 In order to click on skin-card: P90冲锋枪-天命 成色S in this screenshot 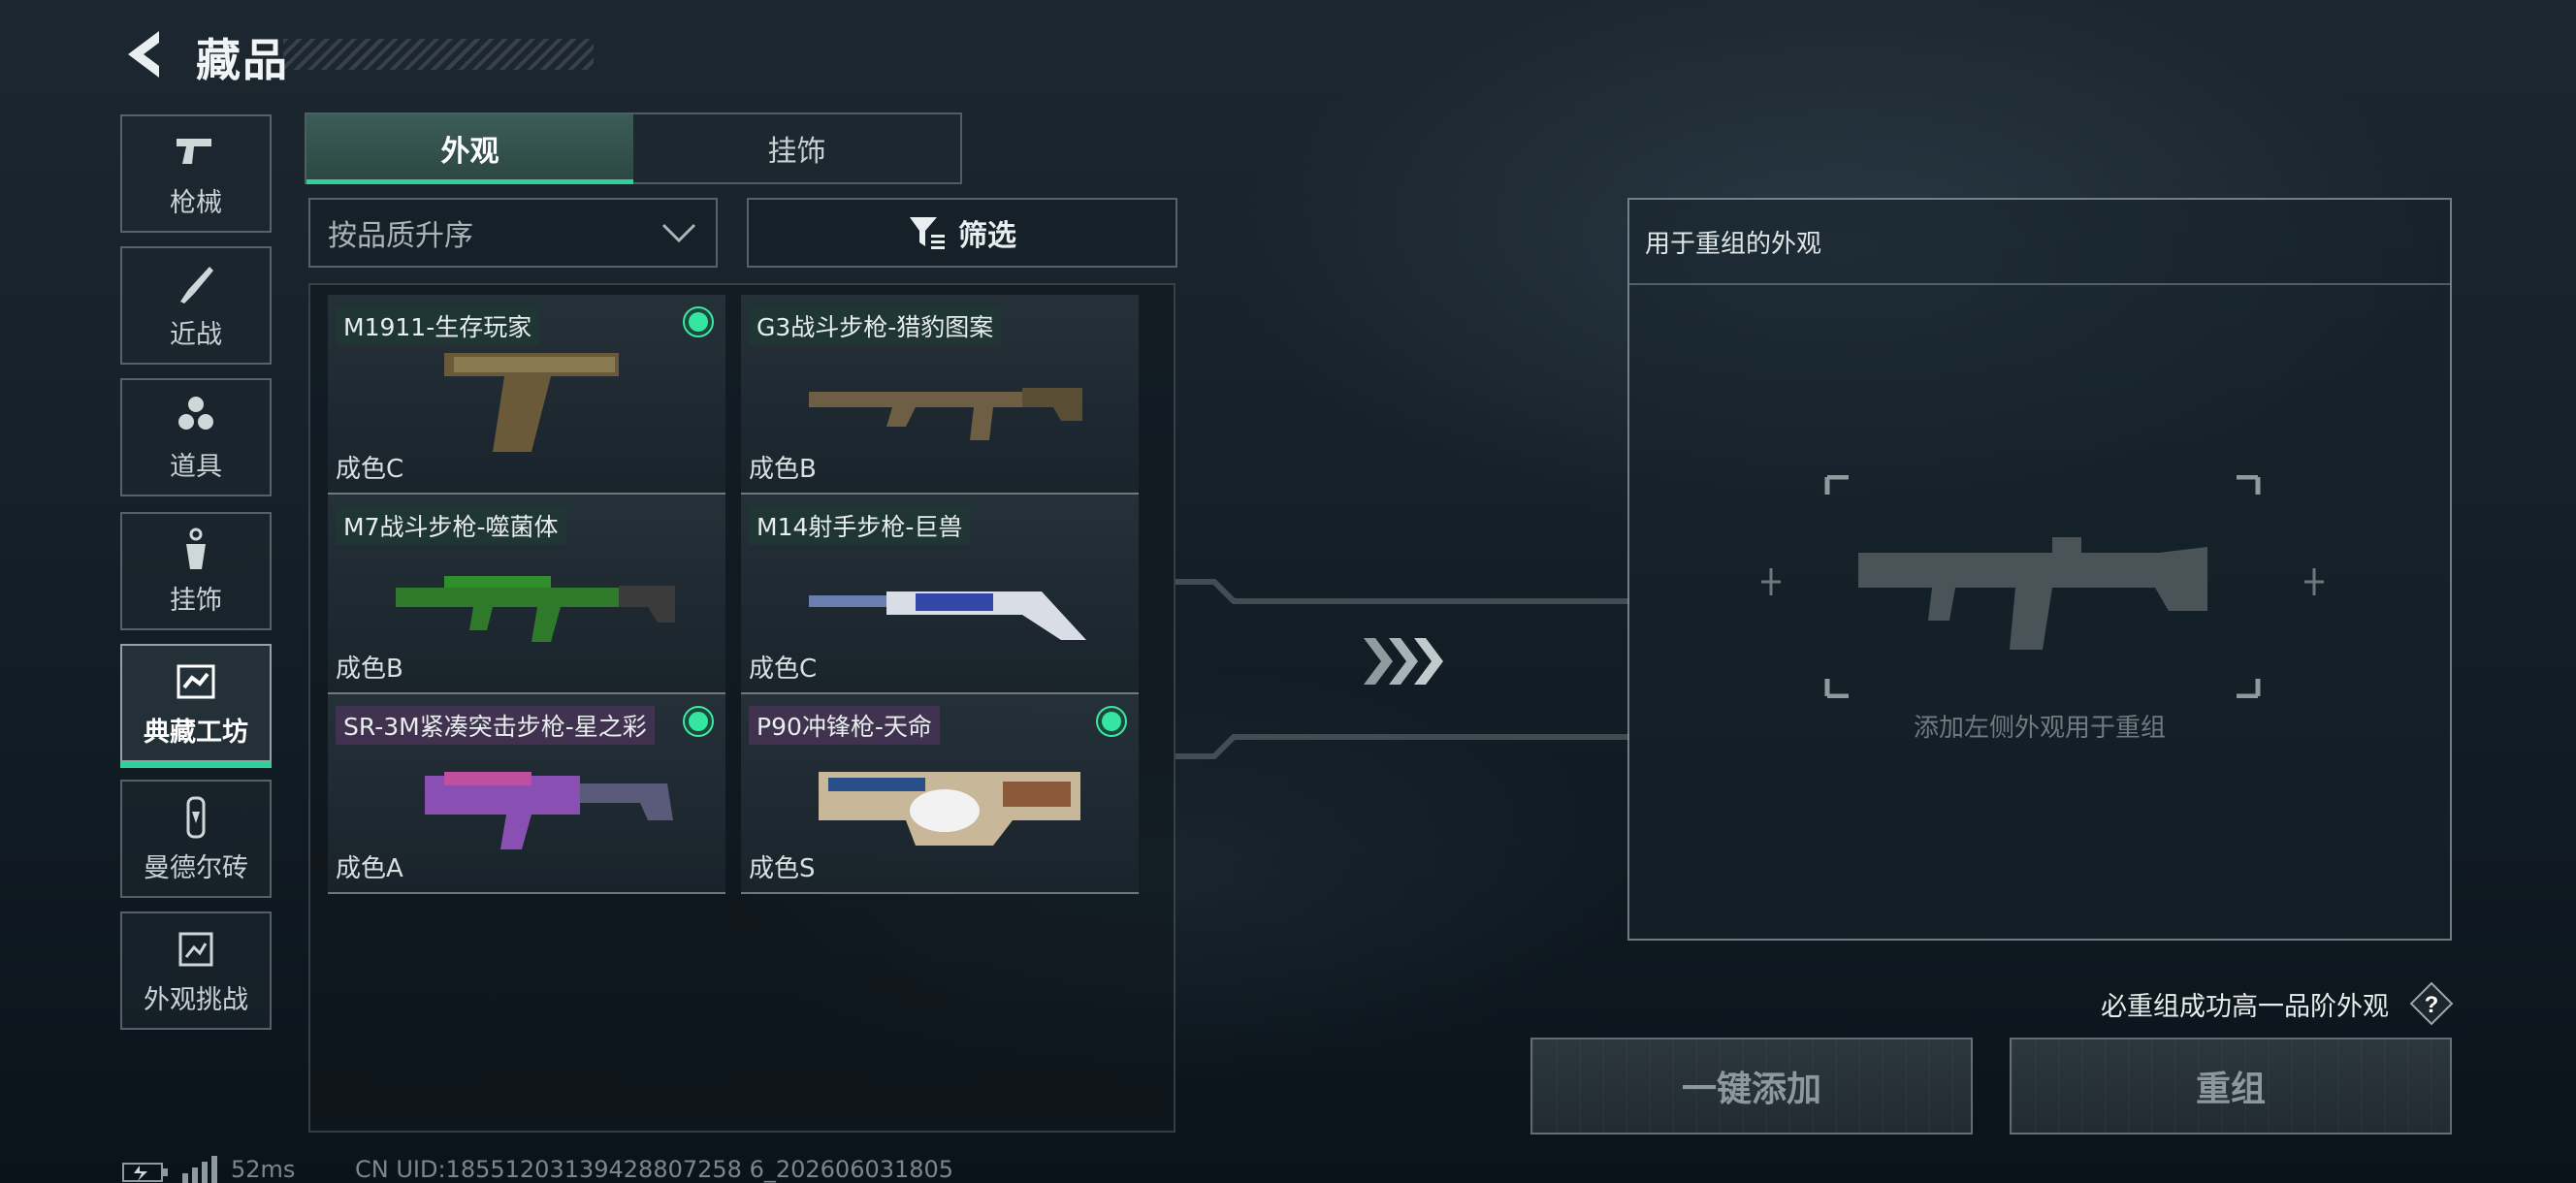, I will do `click(940, 794)`.